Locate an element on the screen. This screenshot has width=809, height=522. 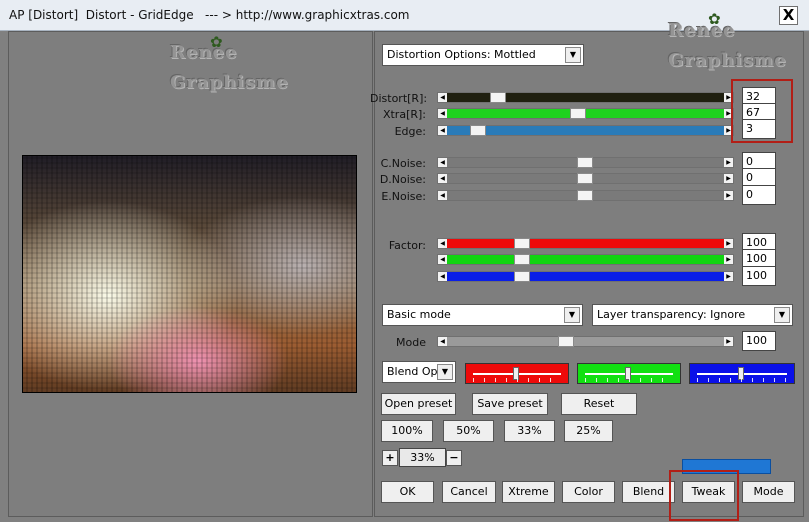
distort-label: Distort[R]: is located at coordinates (399, 98).